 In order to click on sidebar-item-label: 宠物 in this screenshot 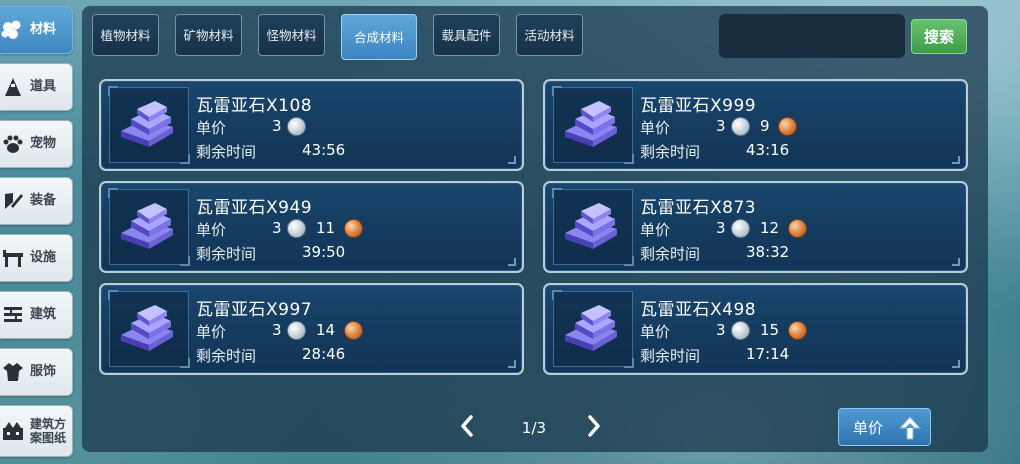, I will do `click(43, 143)`.